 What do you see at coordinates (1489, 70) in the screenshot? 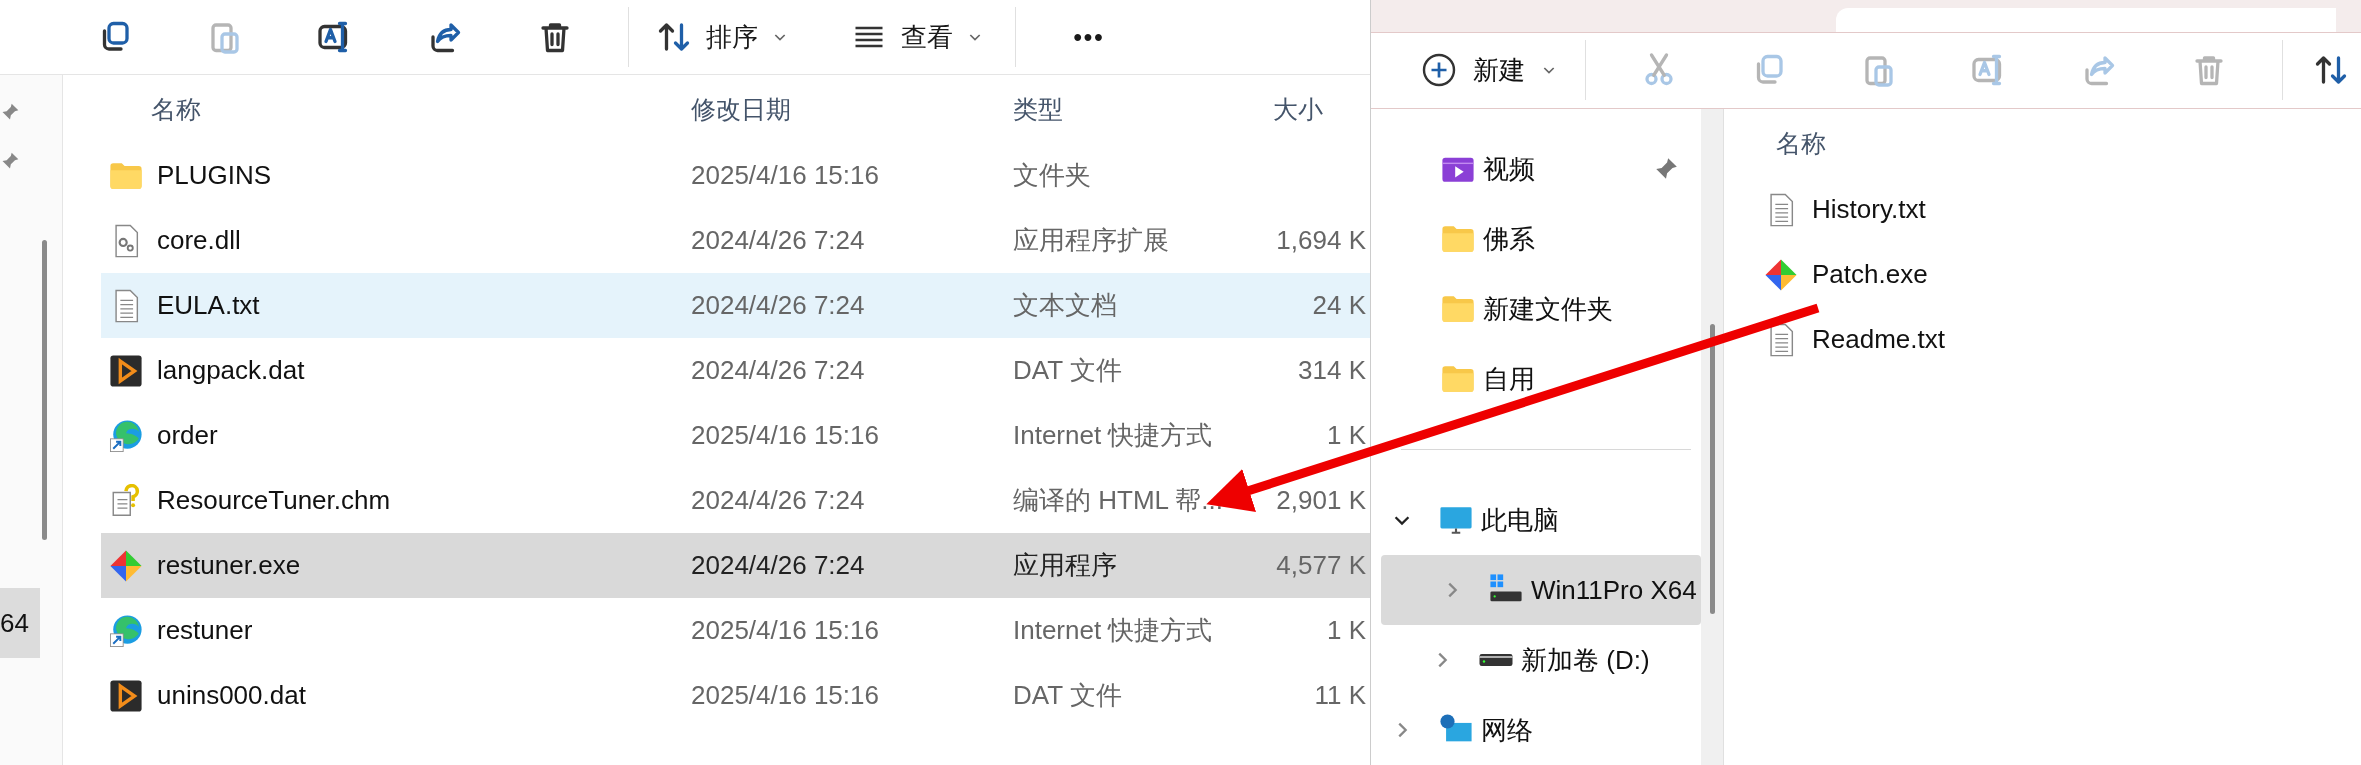
I see `new-button: 新建` at bounding box center [1489, 70].